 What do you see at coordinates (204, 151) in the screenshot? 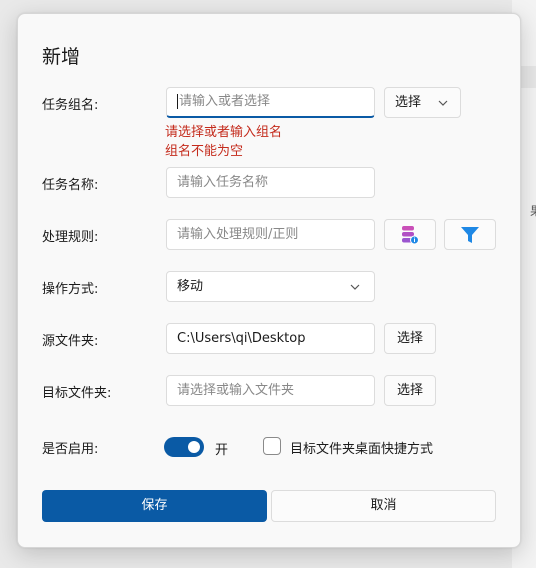
I see `group-error-2: 组名不能为空` at bounding box center [204, 151].